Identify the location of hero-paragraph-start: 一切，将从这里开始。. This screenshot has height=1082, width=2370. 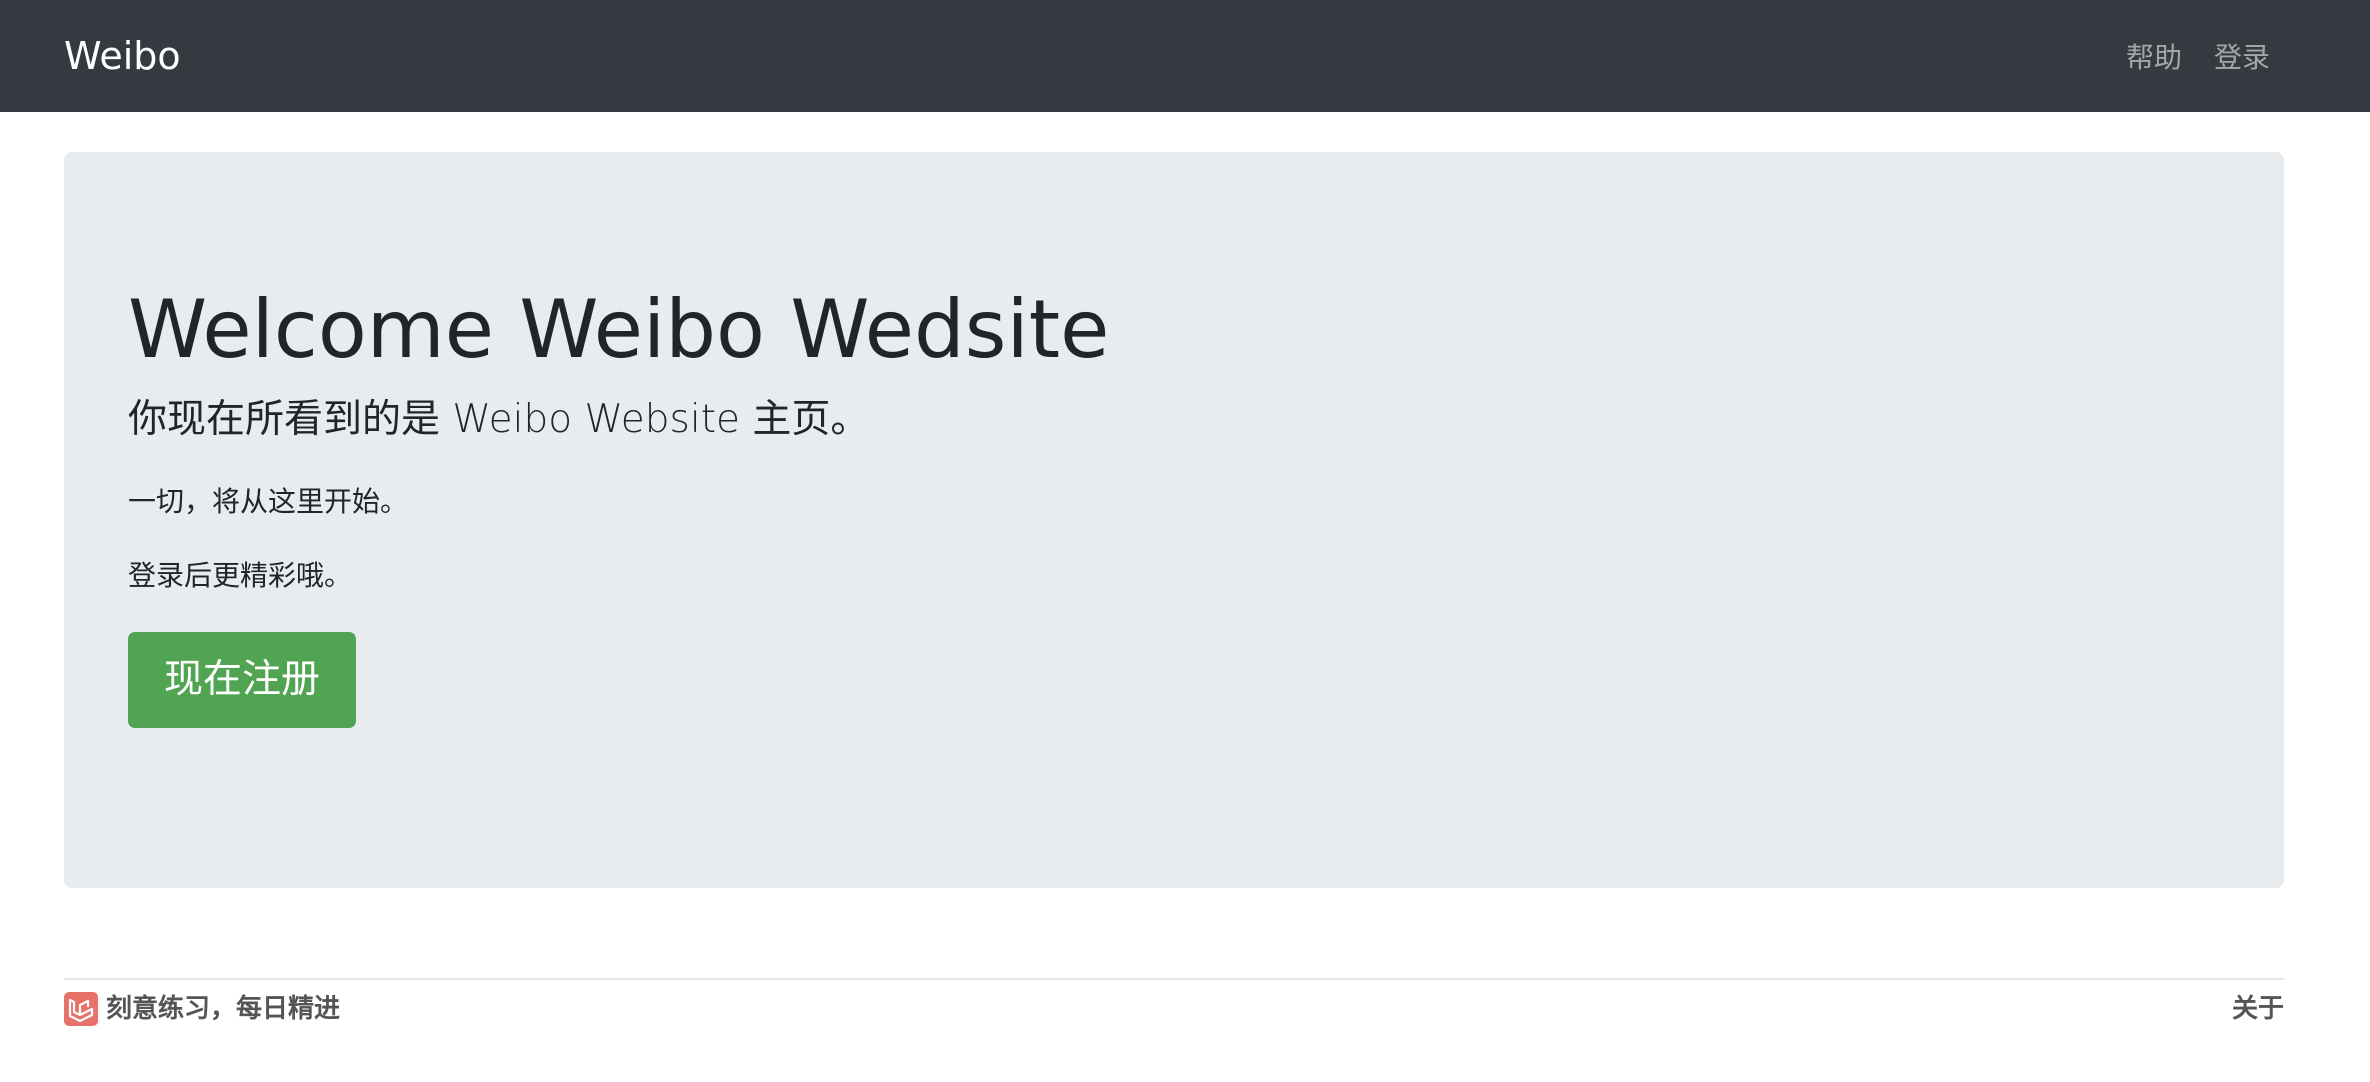
(268, 501).